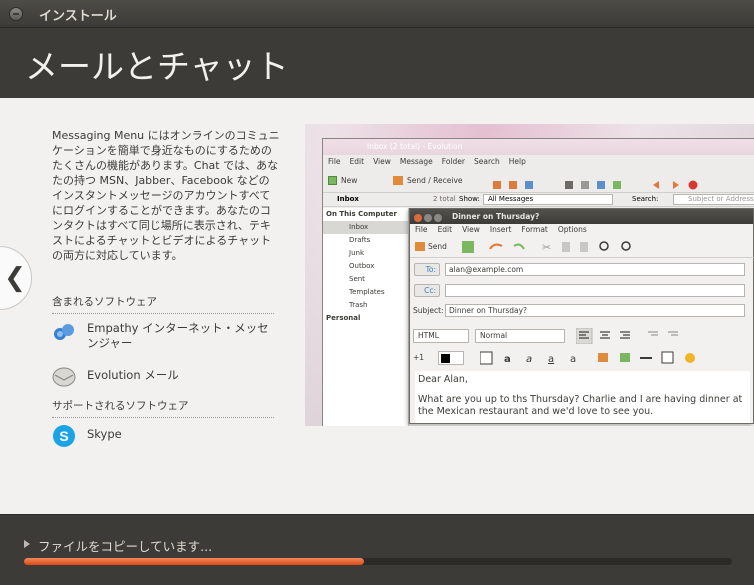 The height and width of the screenshot is (585, 754). I want to click on window-controls, so click(429, 219).